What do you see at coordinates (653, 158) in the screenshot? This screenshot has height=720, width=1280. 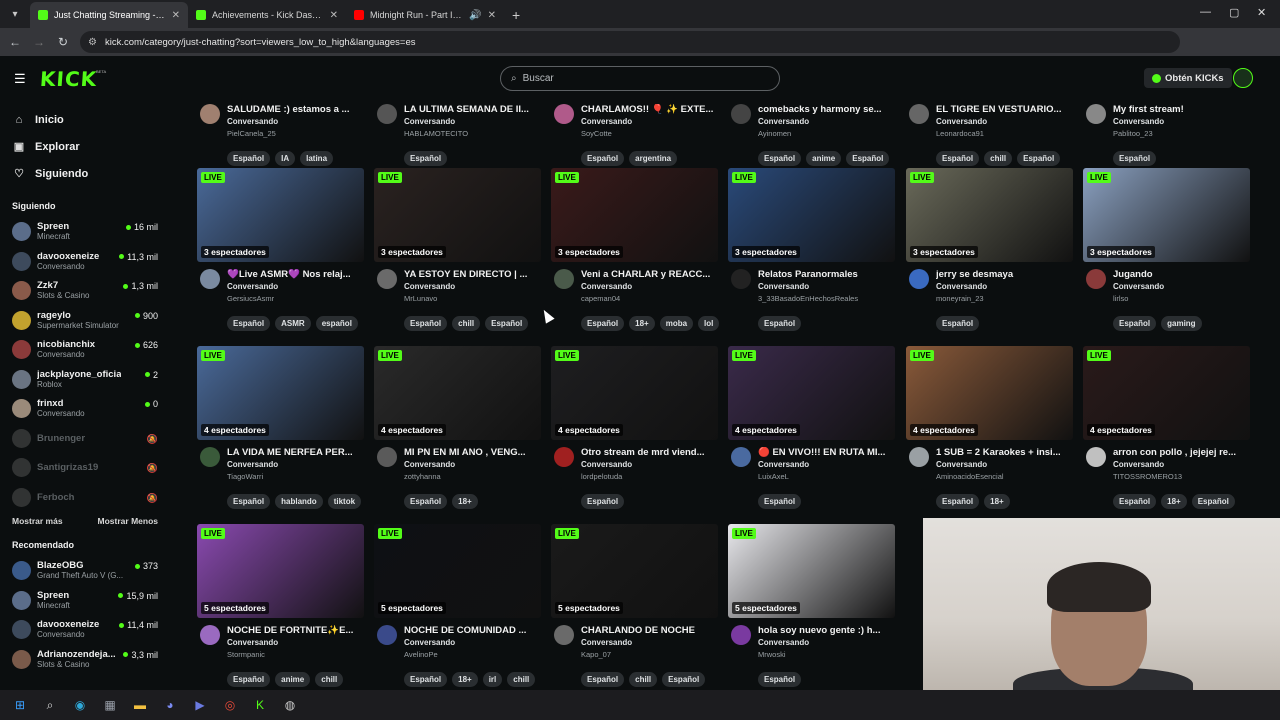 I see `tag-chip: argentina` at bounding box center [653, 158].